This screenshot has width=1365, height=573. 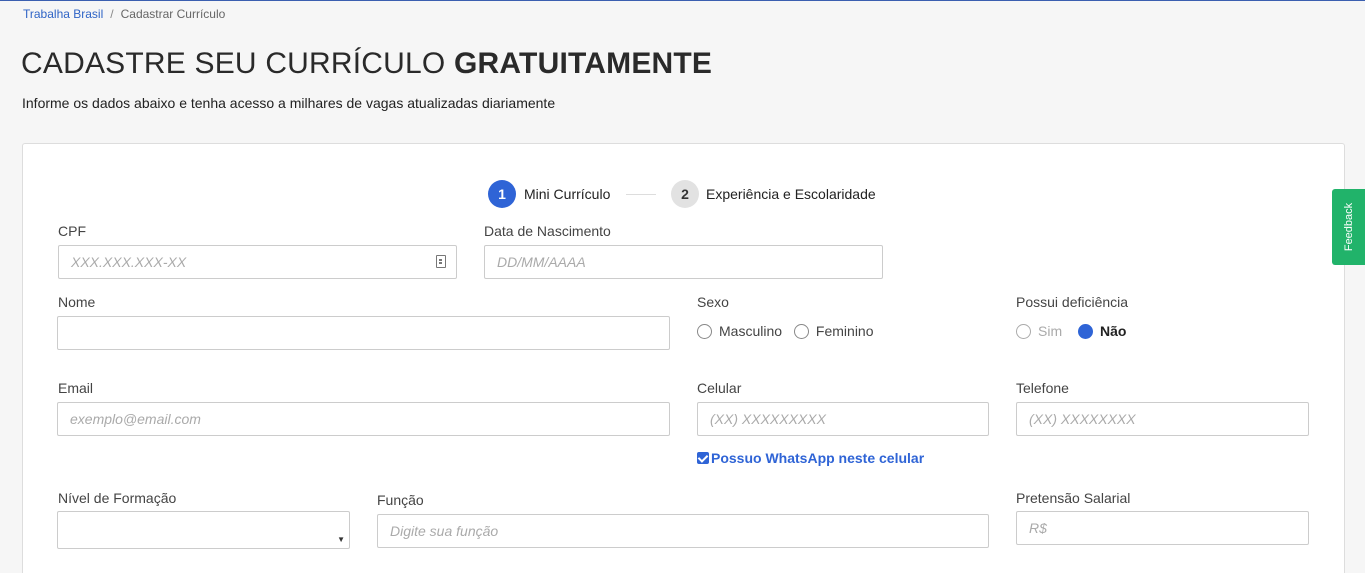 I want to click on feedback-tab: Feedback, so click(x=1348, y=227).